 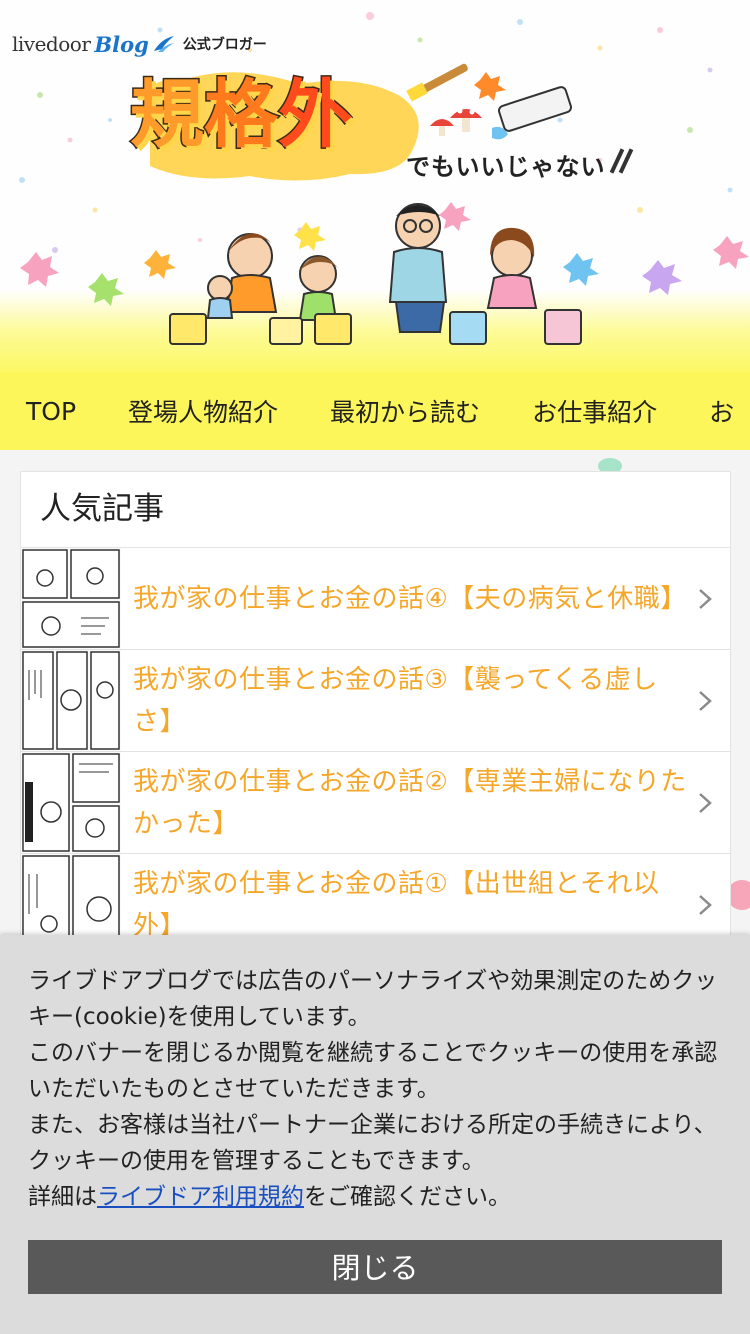 What do you see at coordinates (224, 45) in the screenshot?
I see `brand-official-blogger: 公式ブロガー` at bounding box center [224, 45].